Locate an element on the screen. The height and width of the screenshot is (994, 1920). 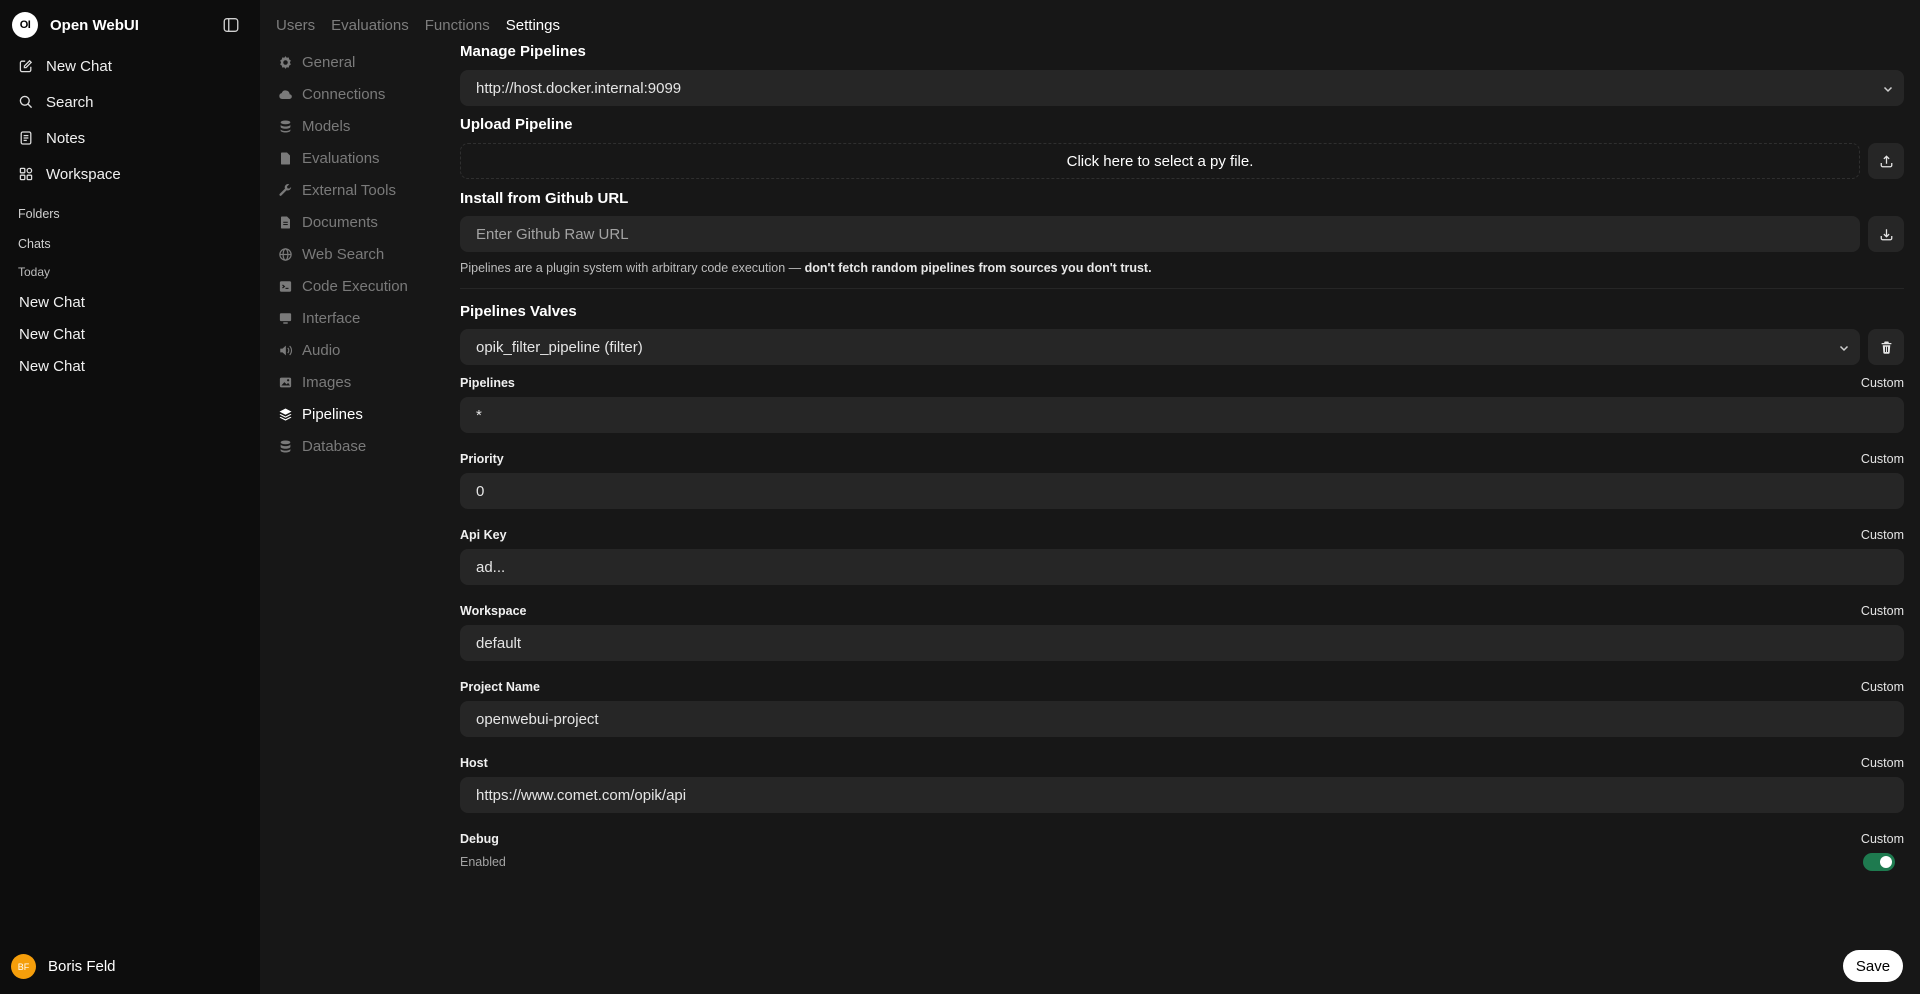
save-button: Save is located at coordinates (1873, 966).